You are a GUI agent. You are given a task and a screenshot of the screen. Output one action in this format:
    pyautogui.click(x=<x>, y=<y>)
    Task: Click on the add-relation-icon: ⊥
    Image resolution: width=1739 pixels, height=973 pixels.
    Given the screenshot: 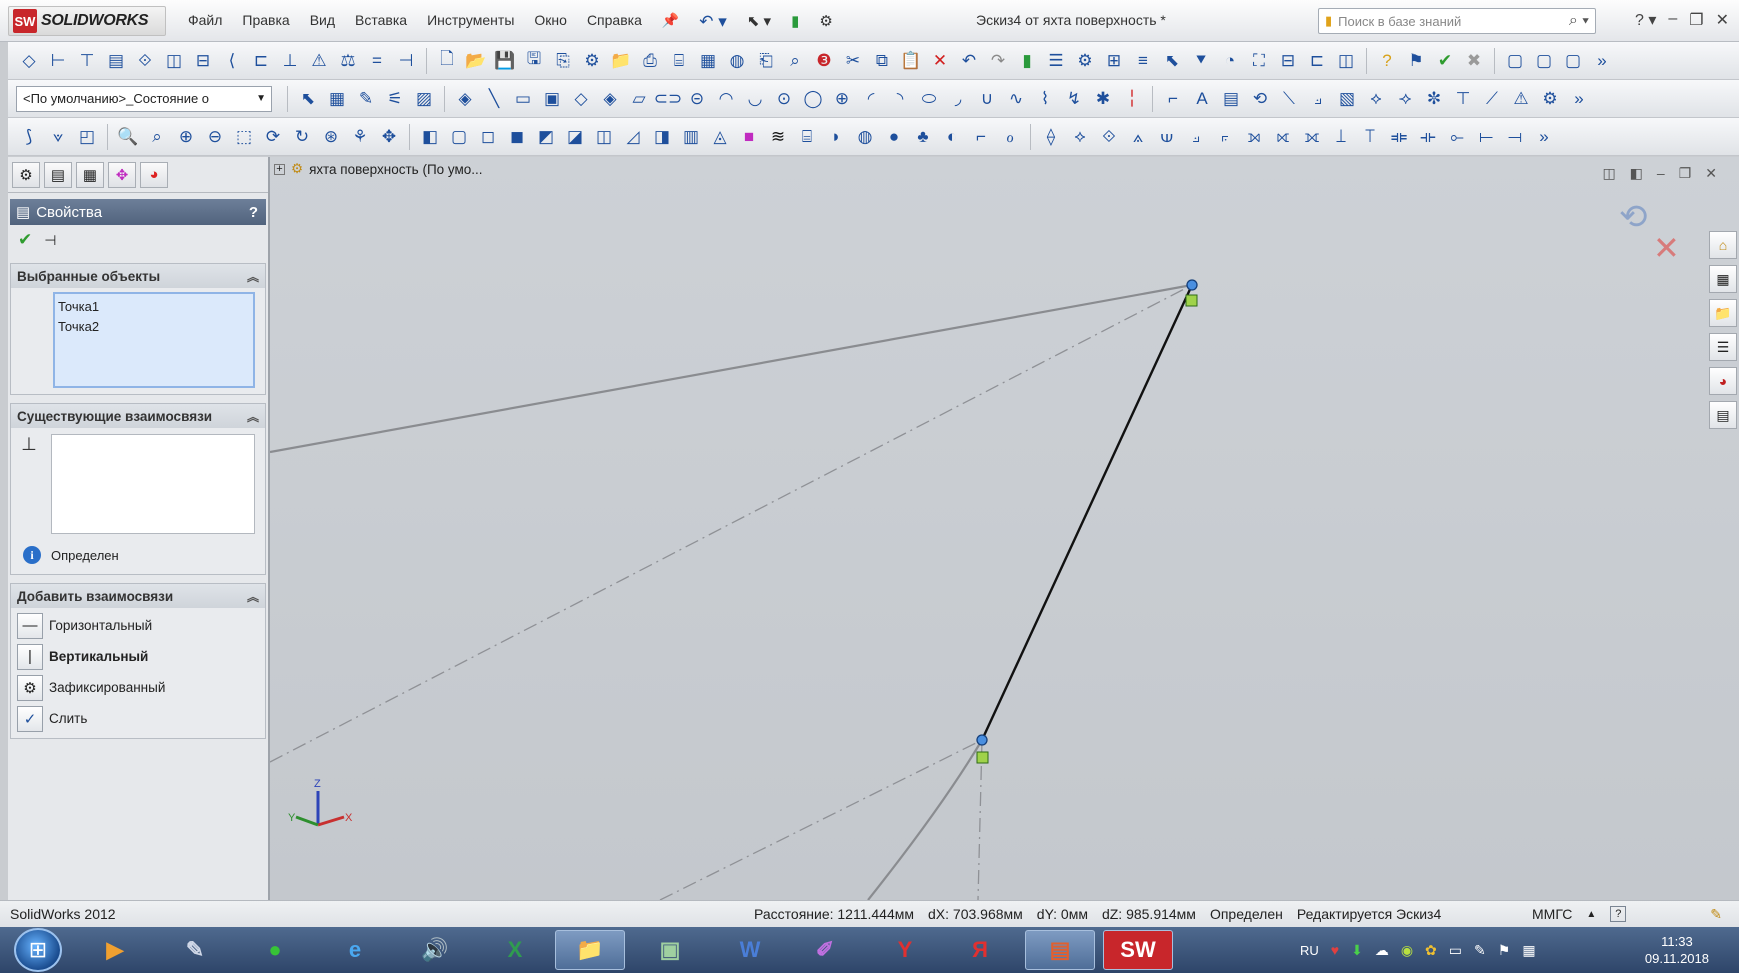 What is the action you would take?
    pyautogui.click(x=290, y=61)
    